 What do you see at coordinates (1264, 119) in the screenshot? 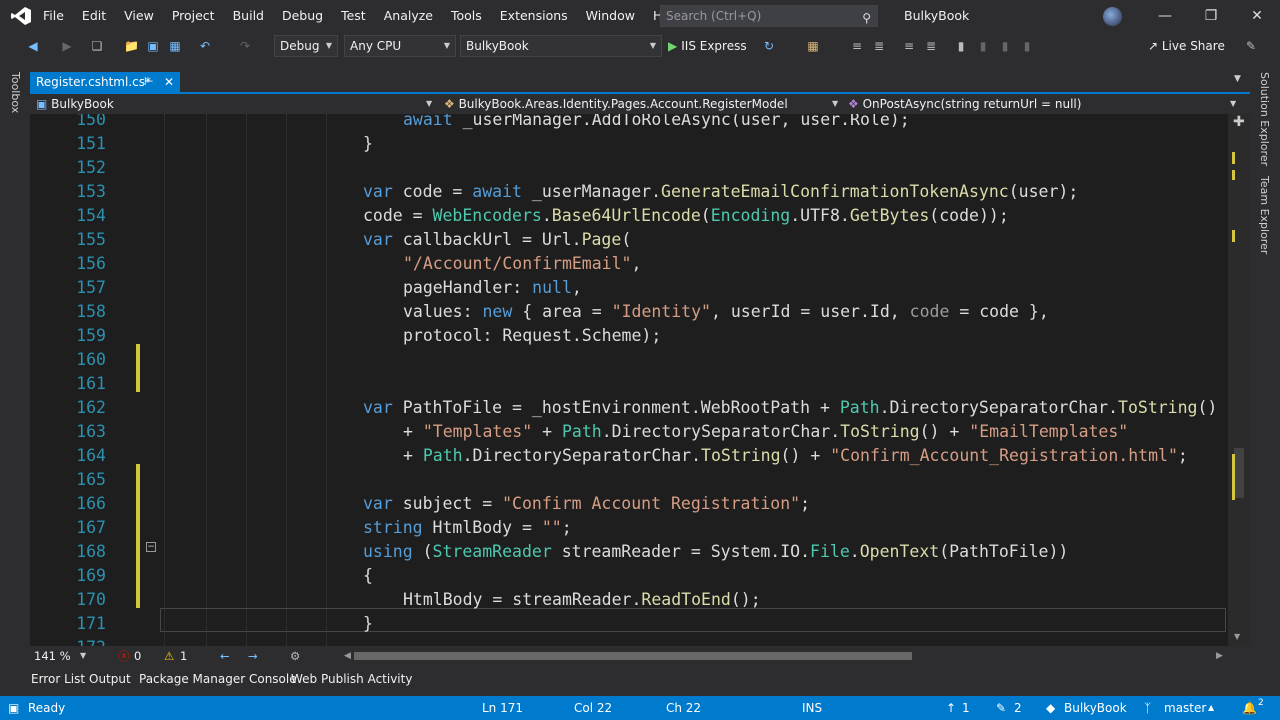
I see `solution-explorer-tab: Solution Explorer` at bounding box center [1264, 119].